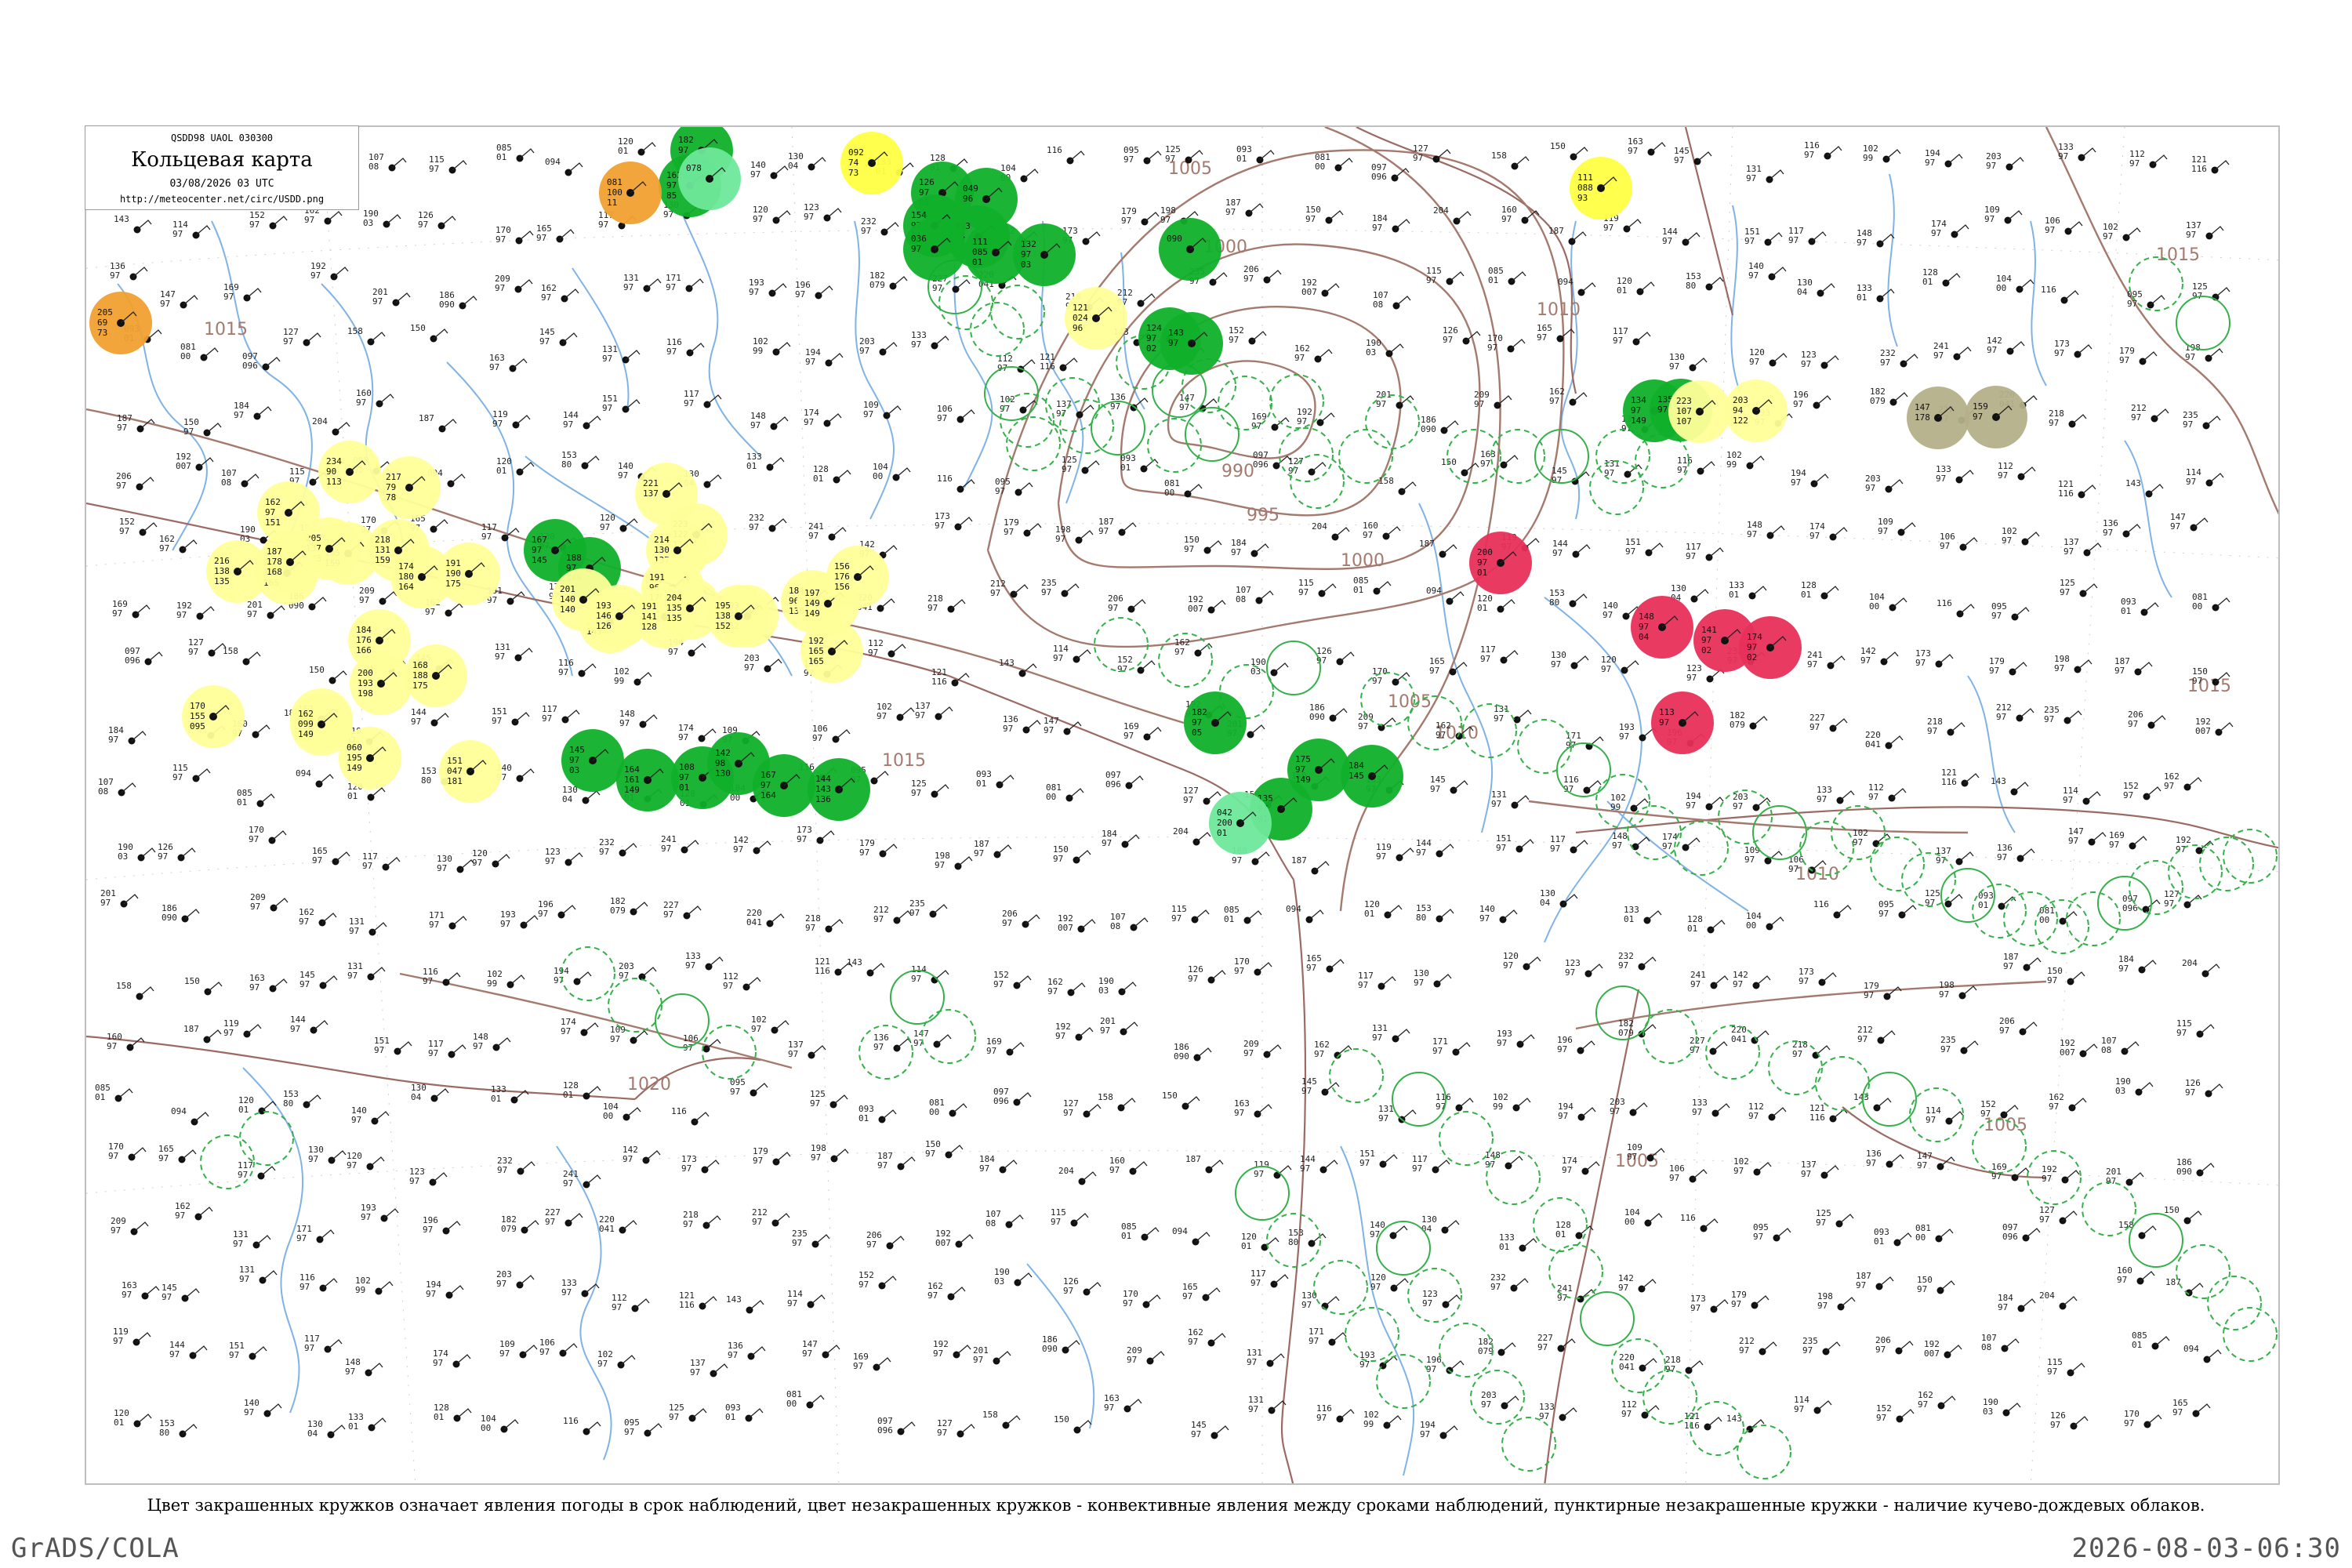 The height and width of the screenshot is (1568, 2352). What do you see at coordinates (1497, 1346) in the screenshot?
I see `station-plot: 182079` at bounding box center [1497, 1346].